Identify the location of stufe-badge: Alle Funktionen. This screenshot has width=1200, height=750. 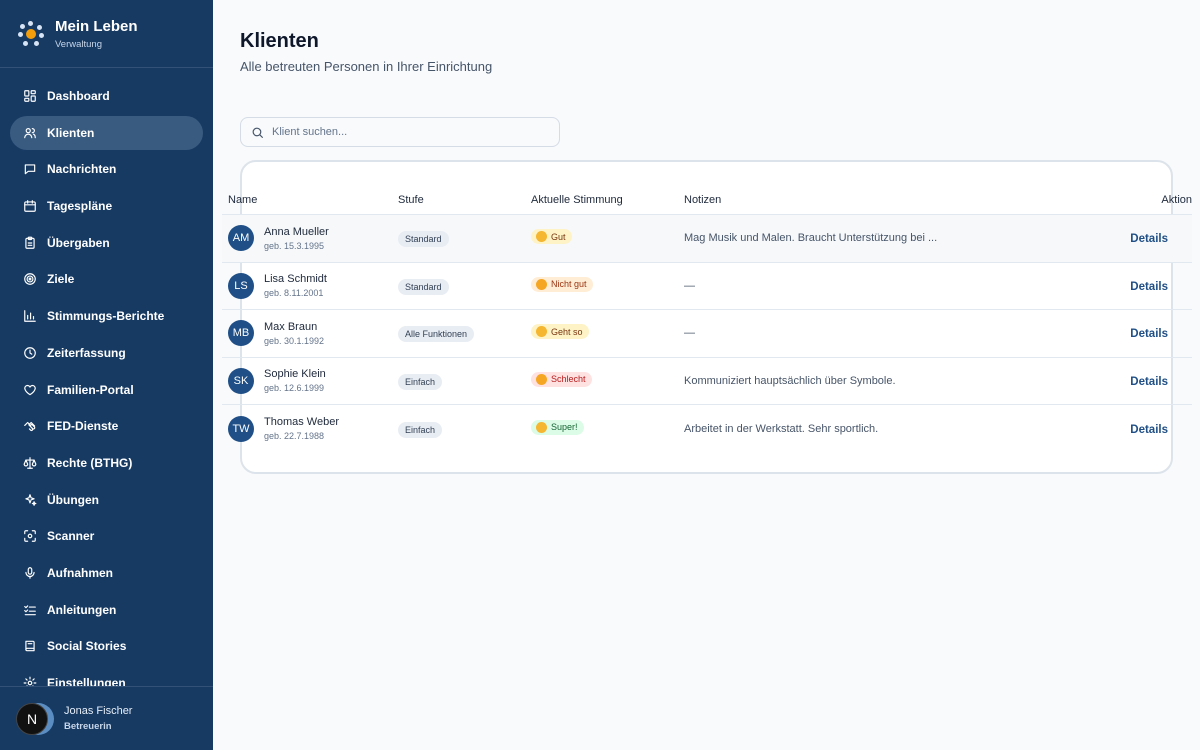
(436, 334).